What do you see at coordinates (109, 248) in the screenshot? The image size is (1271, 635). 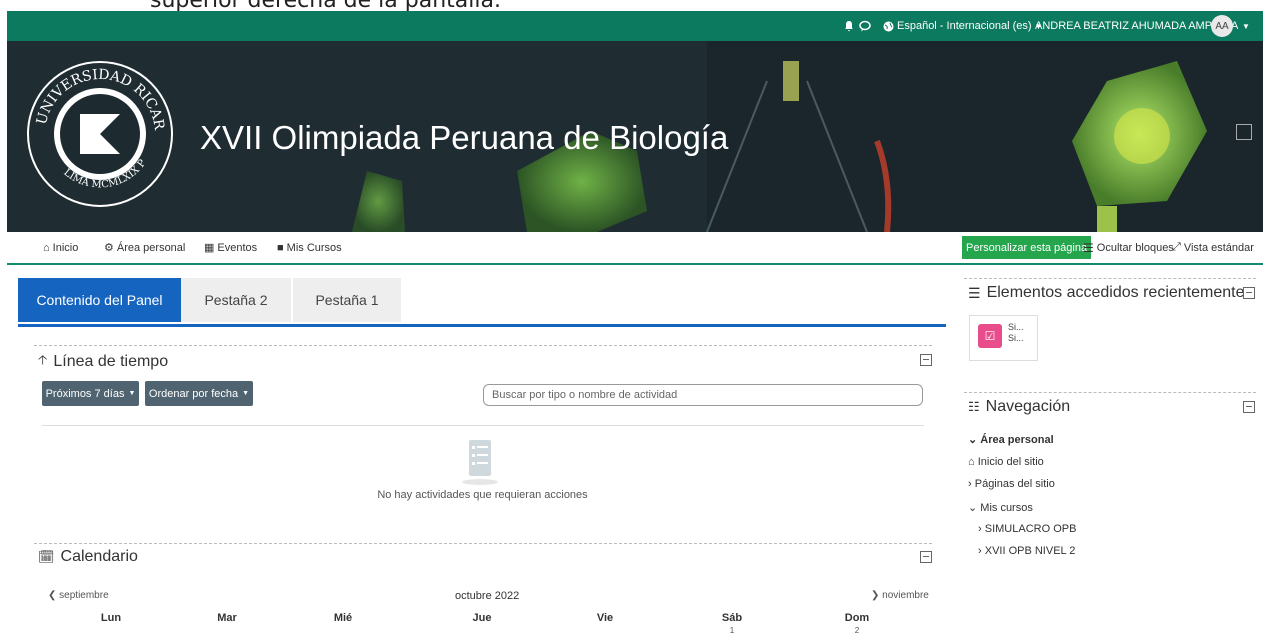 I see `dashboard-icon: ⚙` at bounding box center [109, 248].